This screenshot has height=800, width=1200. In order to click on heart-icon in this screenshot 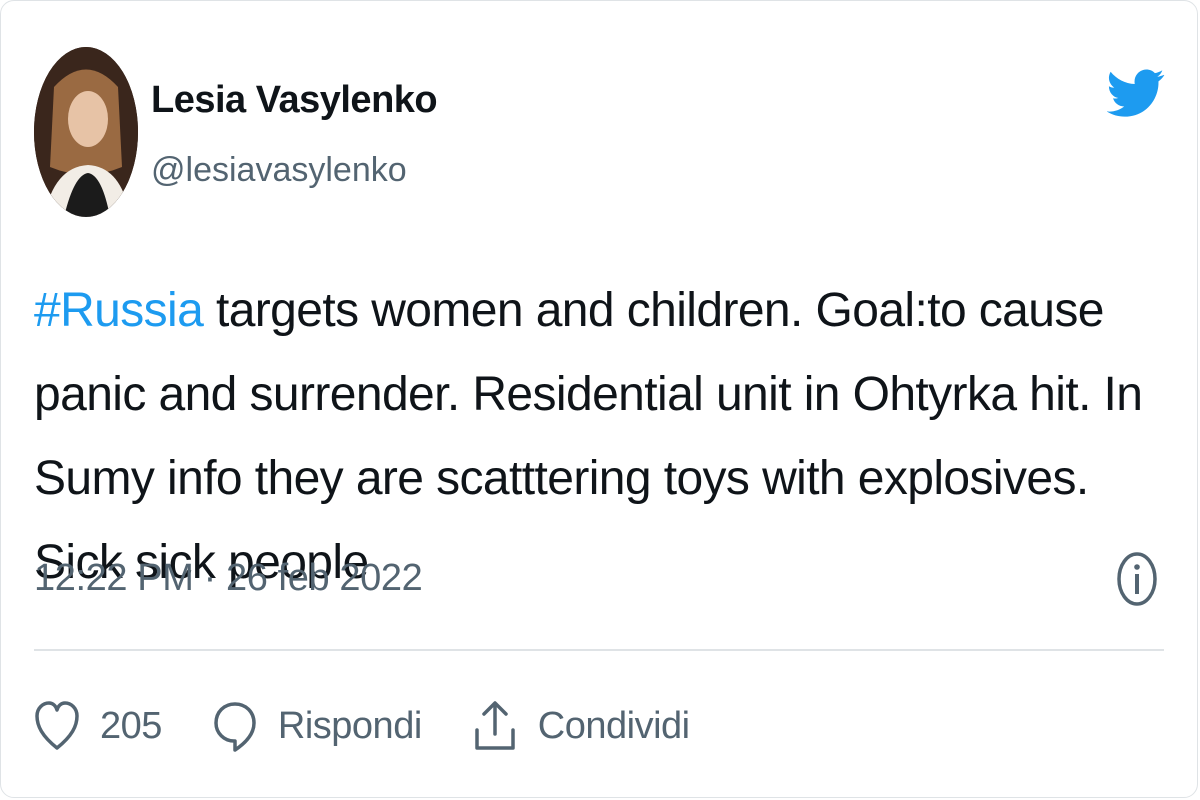, I will do `click(57, 726)`.